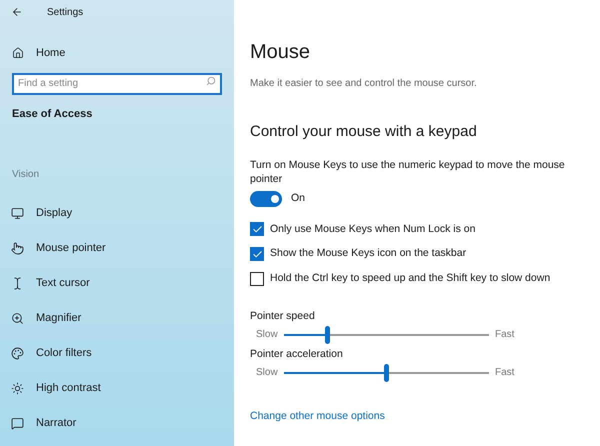 The width and height of the screenshot is (600, 446). I want to click on checkbox-label: Only use Mouse Keys when Num Lock is on, so click(373, 229).